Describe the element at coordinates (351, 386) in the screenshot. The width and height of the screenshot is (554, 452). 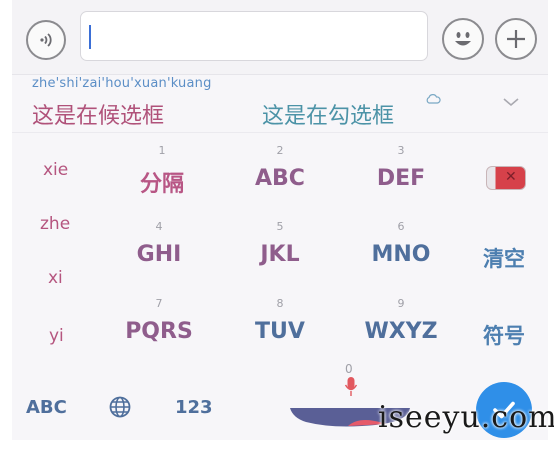
I see `mic-icon` at that location.